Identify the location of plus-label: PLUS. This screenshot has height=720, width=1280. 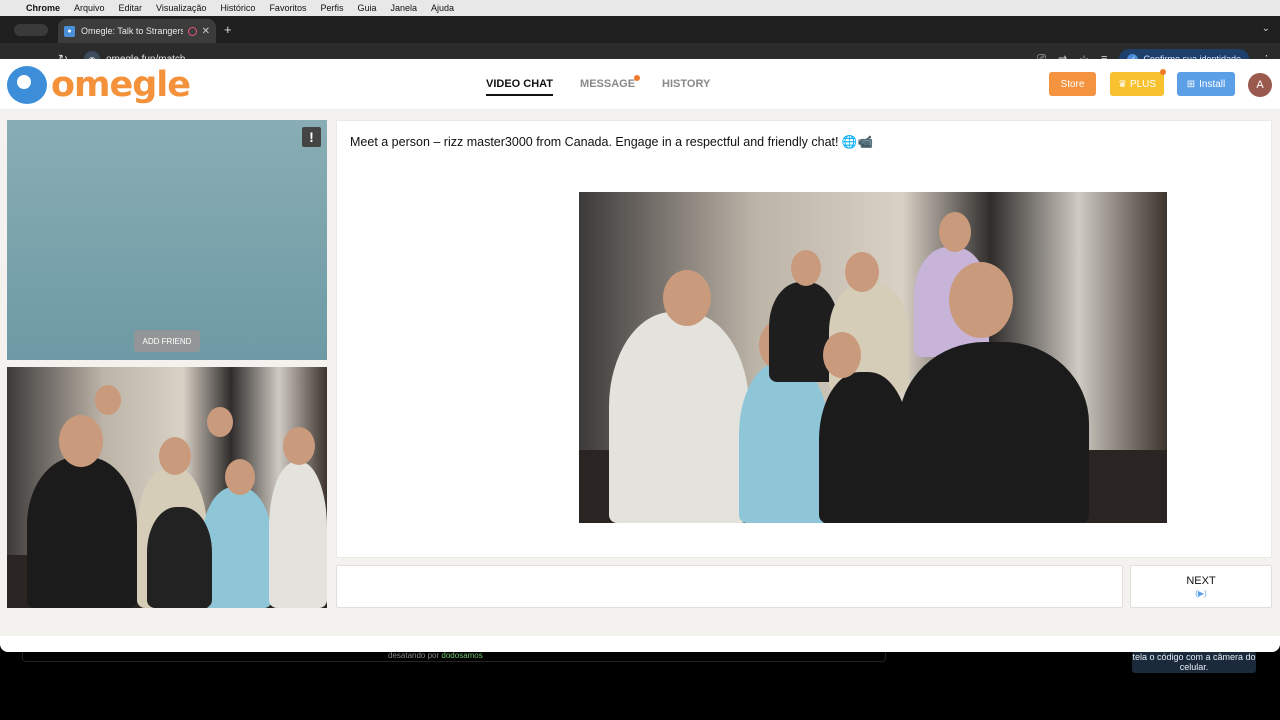
(1143, 84).